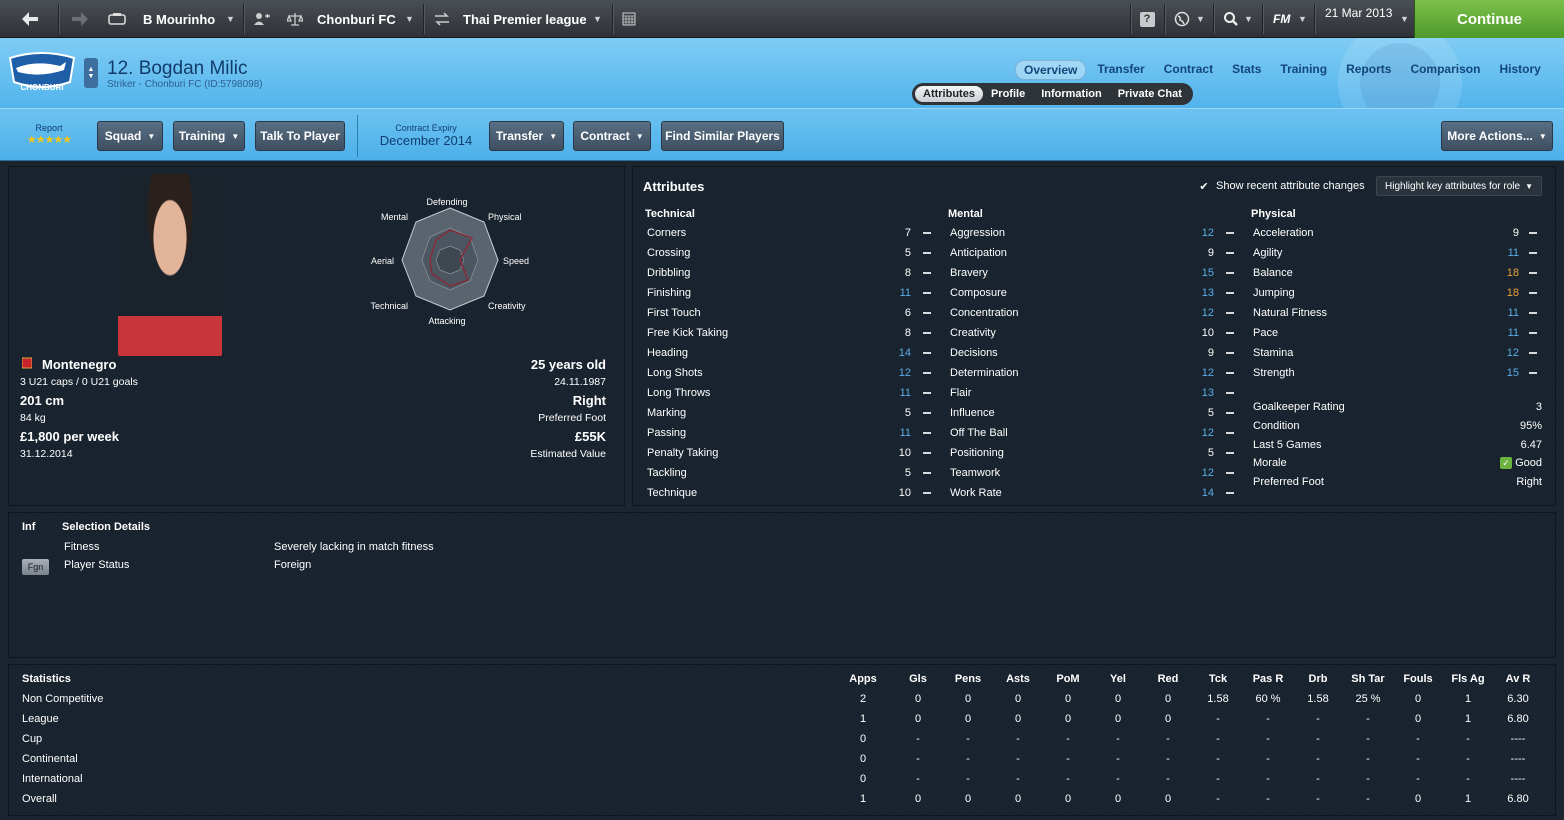  I want to click on stat-column-av-r: Av R, so click(1518, 679).